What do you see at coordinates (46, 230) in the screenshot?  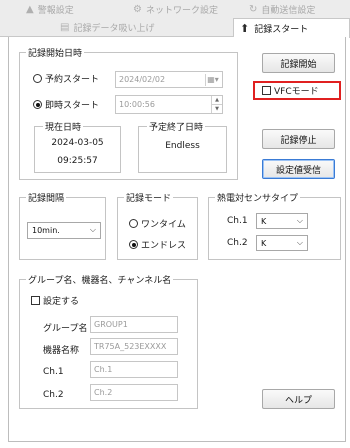 I see `record-interval-value: 10min.` at bounding box center [46, 230].